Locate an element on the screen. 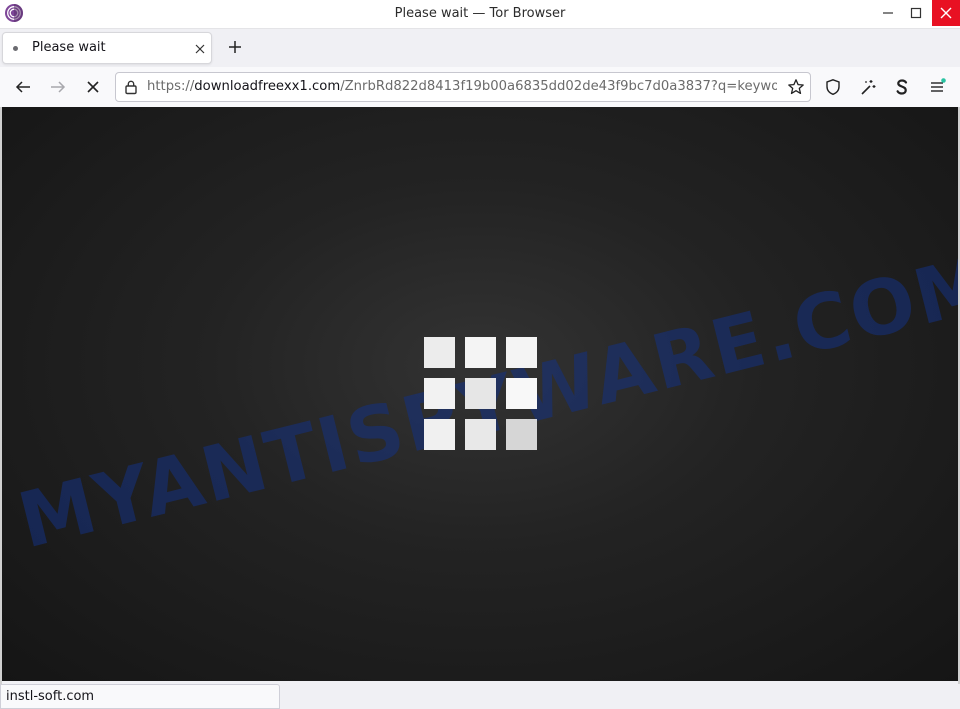 This screenshot has width=960, height=709. url-scheme: https:// is located at coordinates (171, 86).